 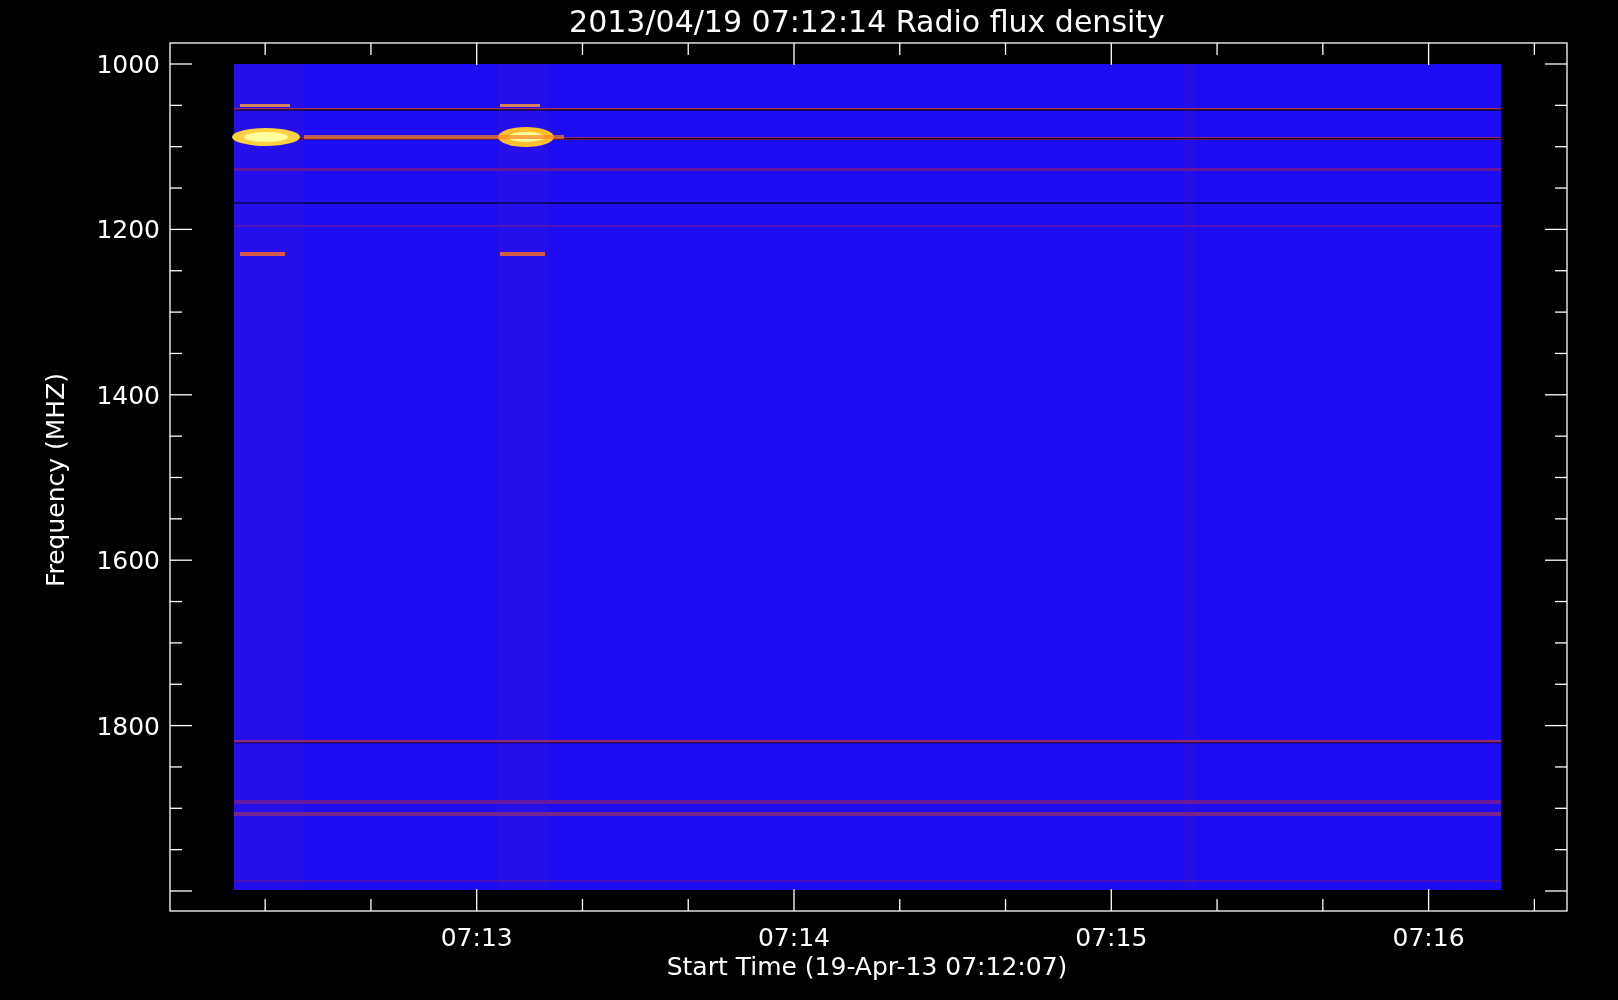 I want to click on y-tick-label: 1800, so click(x=128, y=726).